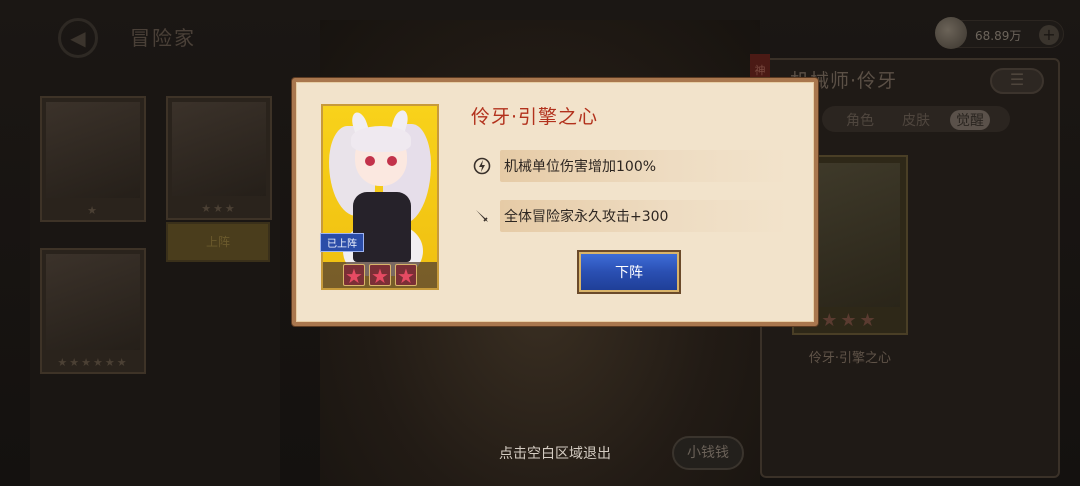  I want to click on back-arrow-icon: ◀, so click(78, 38).